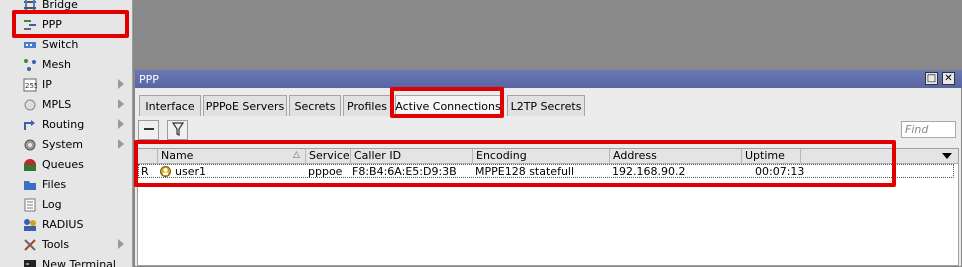 Image resolution: width=962 pixels, height=267 pixels. Describe the element at coordinates (404, 171) in the screenshot. I see `row-caller-id: F8:B4:6A:E5:D9:3B` at that location.